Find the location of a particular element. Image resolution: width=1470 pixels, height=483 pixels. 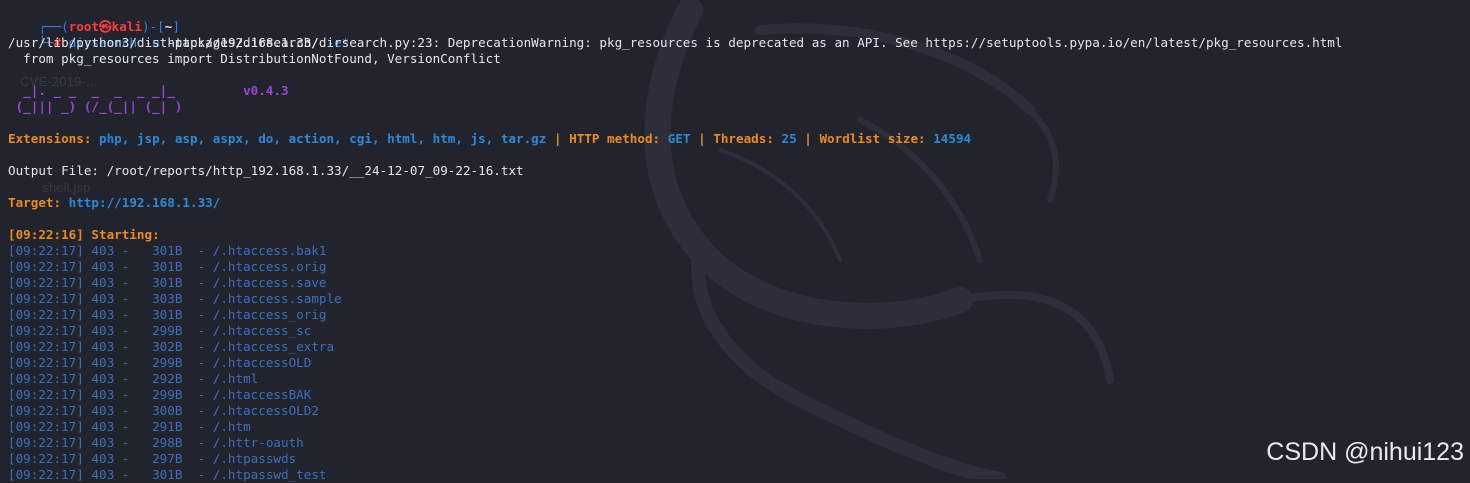

target-line: Target: http://192.168.1.33/ is located at coordinates (739, 203).